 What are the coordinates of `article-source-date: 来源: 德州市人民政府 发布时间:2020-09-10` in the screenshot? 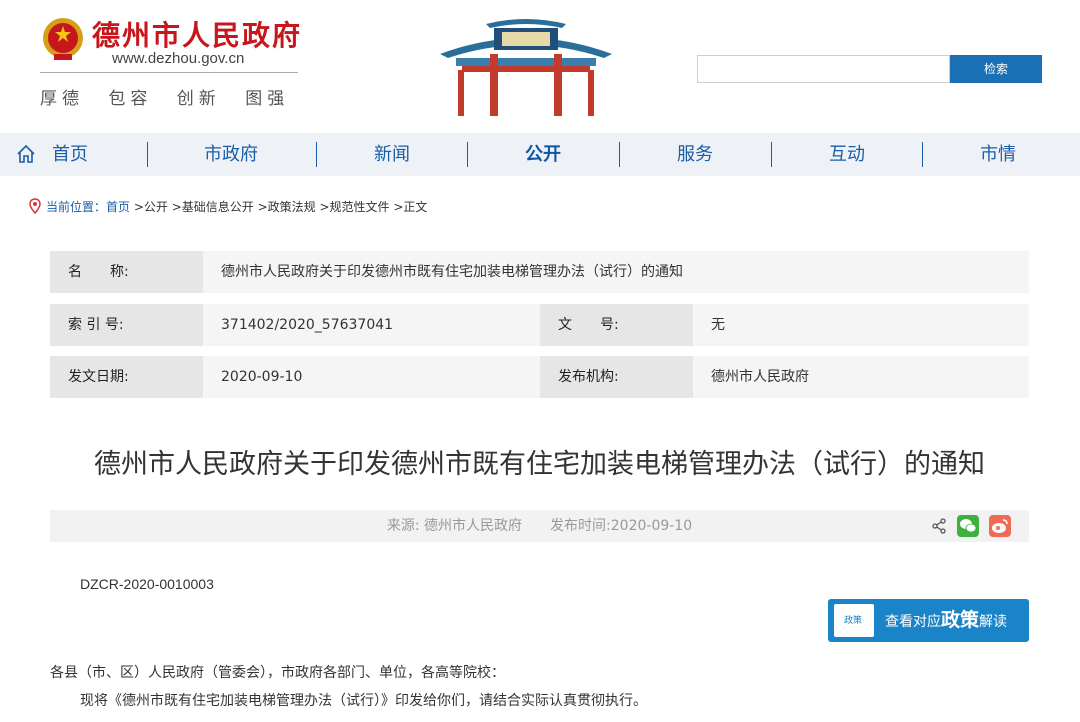 It's located at (539, 526).